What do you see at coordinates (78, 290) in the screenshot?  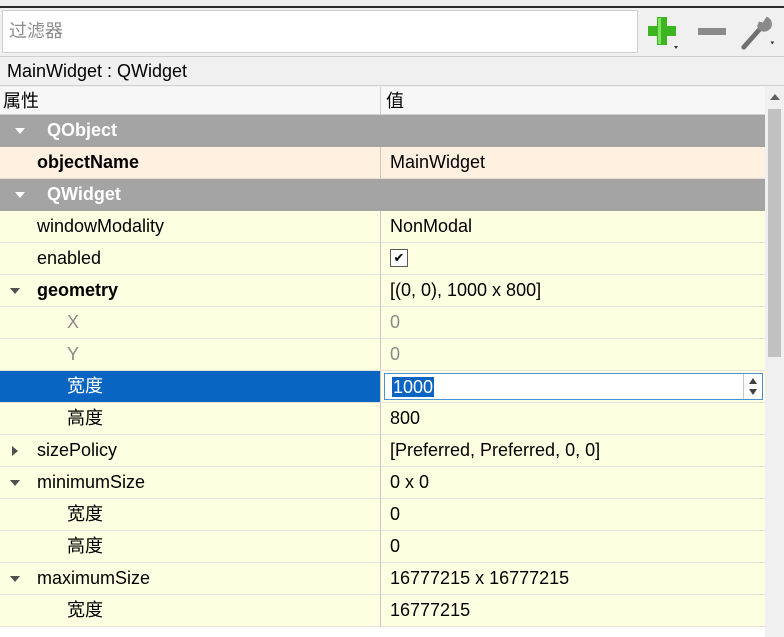 I see `property-name: geometry` at bounding box center [78, 290].